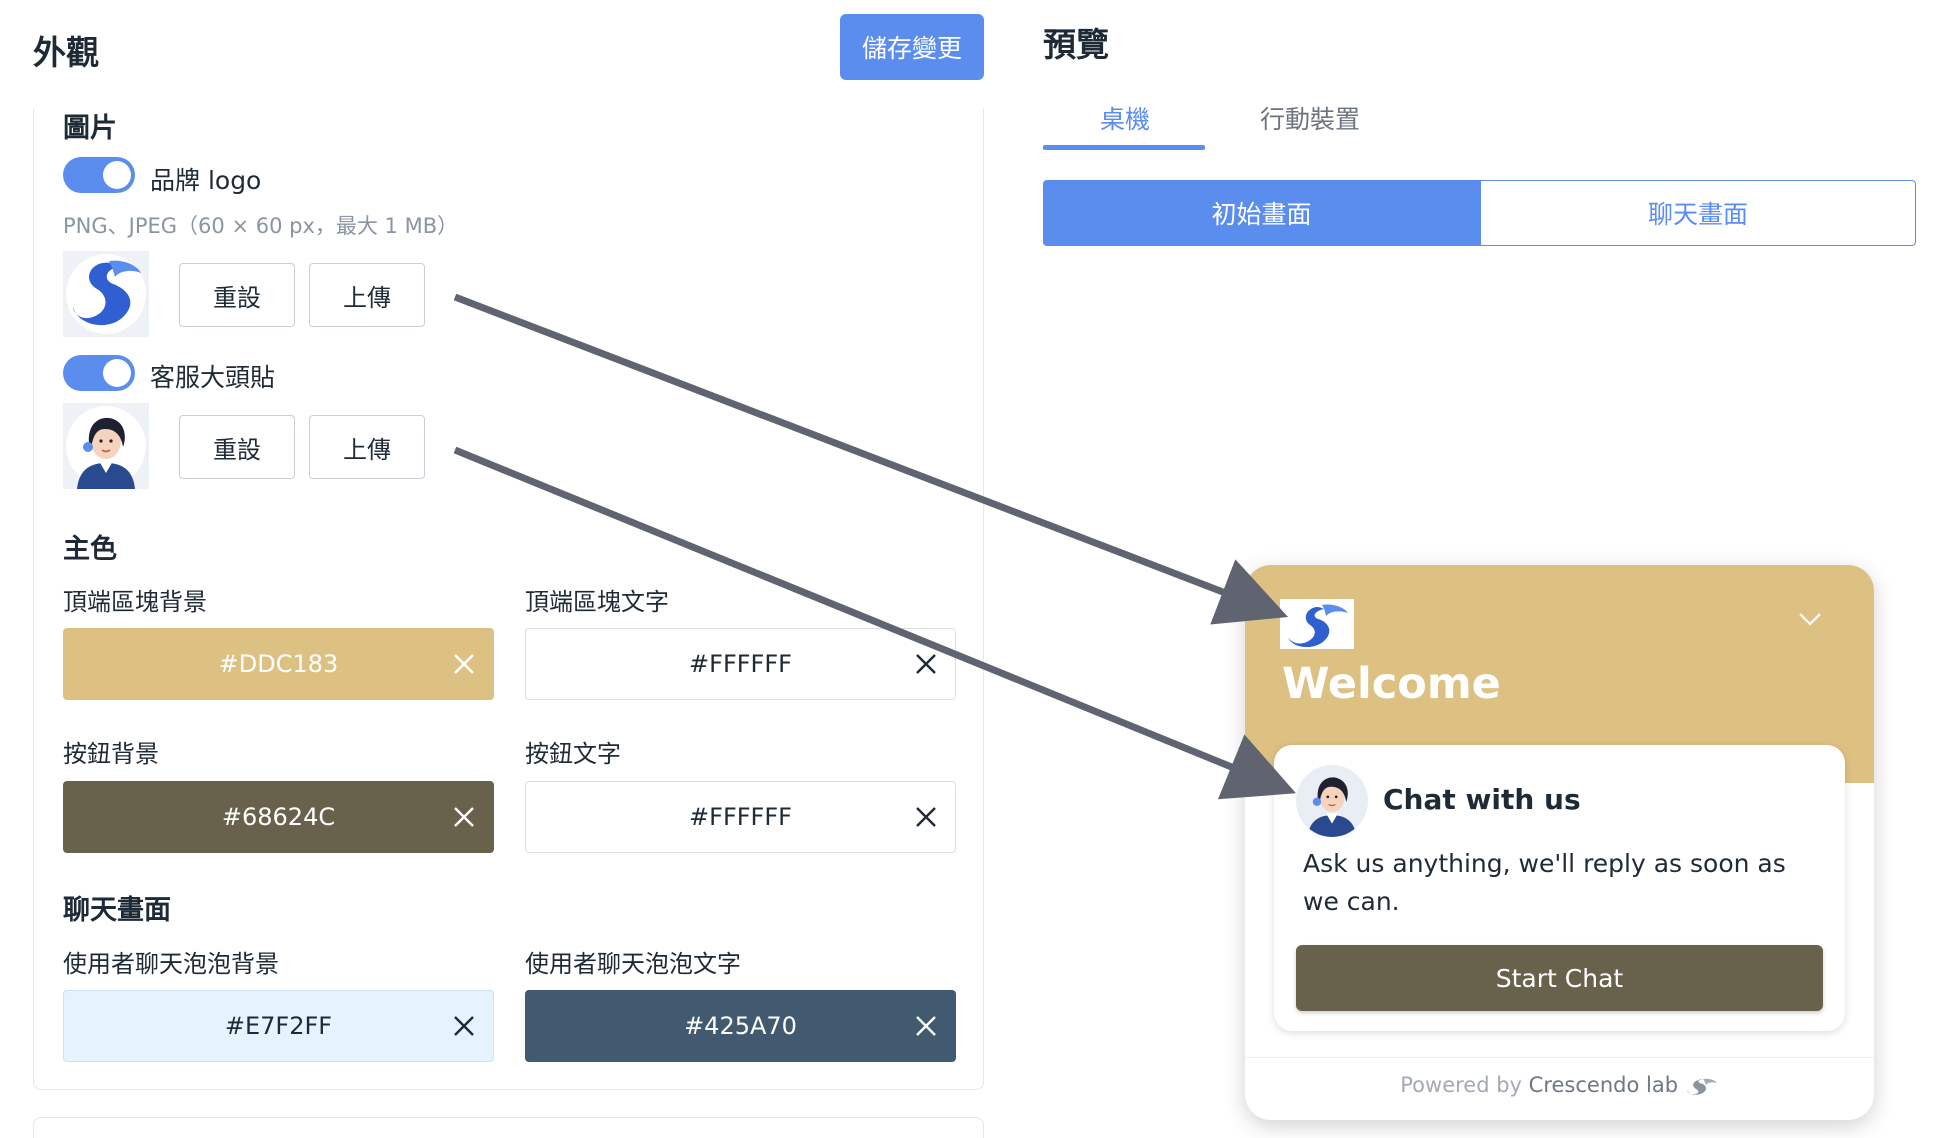  I want to click on agent-avatar, so click(1332, 801).